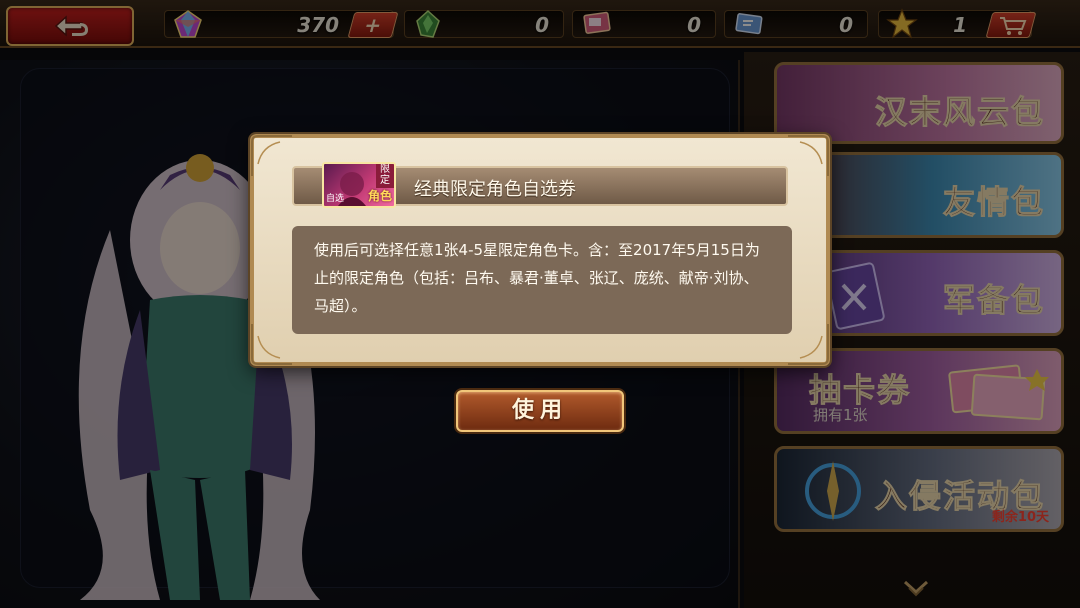  I want to click on use-button: 使用, so click(540, 411).